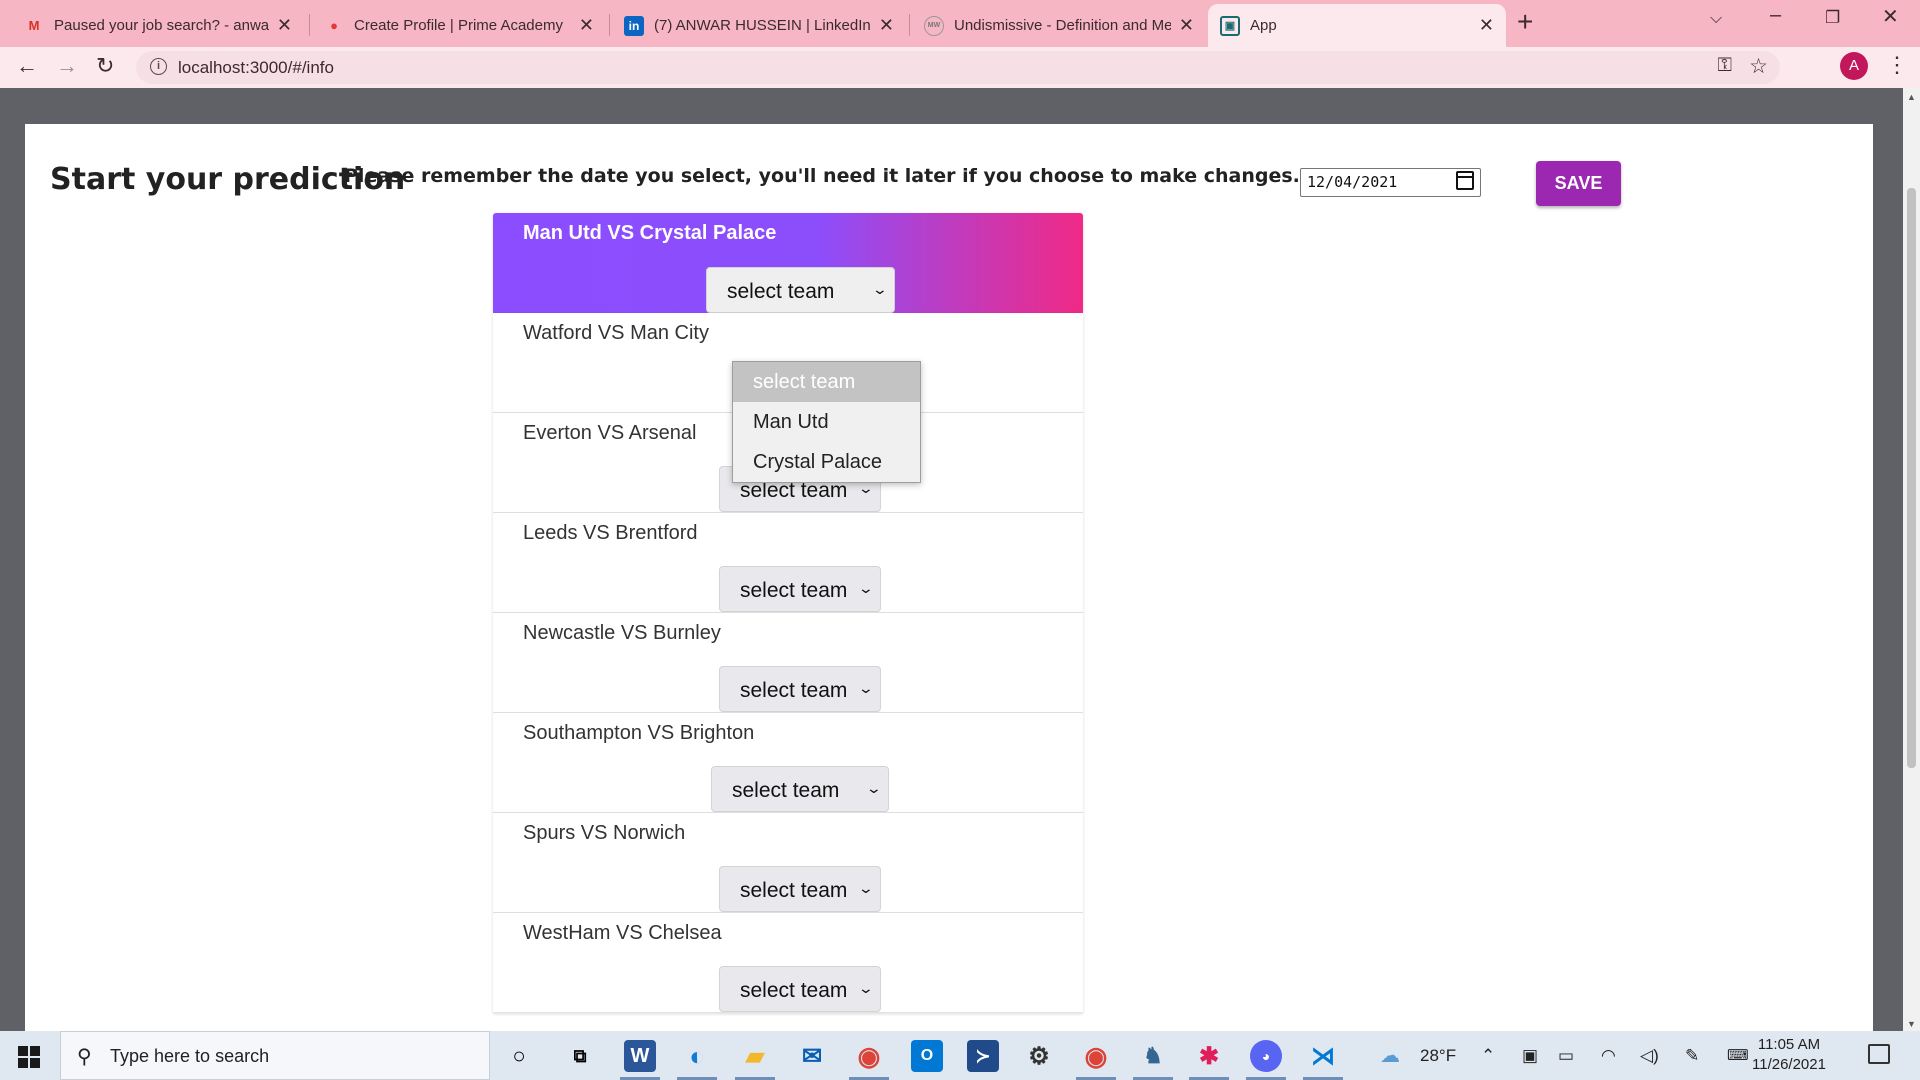  I want to click on edge-icon: ◐, so click(697, 1060).